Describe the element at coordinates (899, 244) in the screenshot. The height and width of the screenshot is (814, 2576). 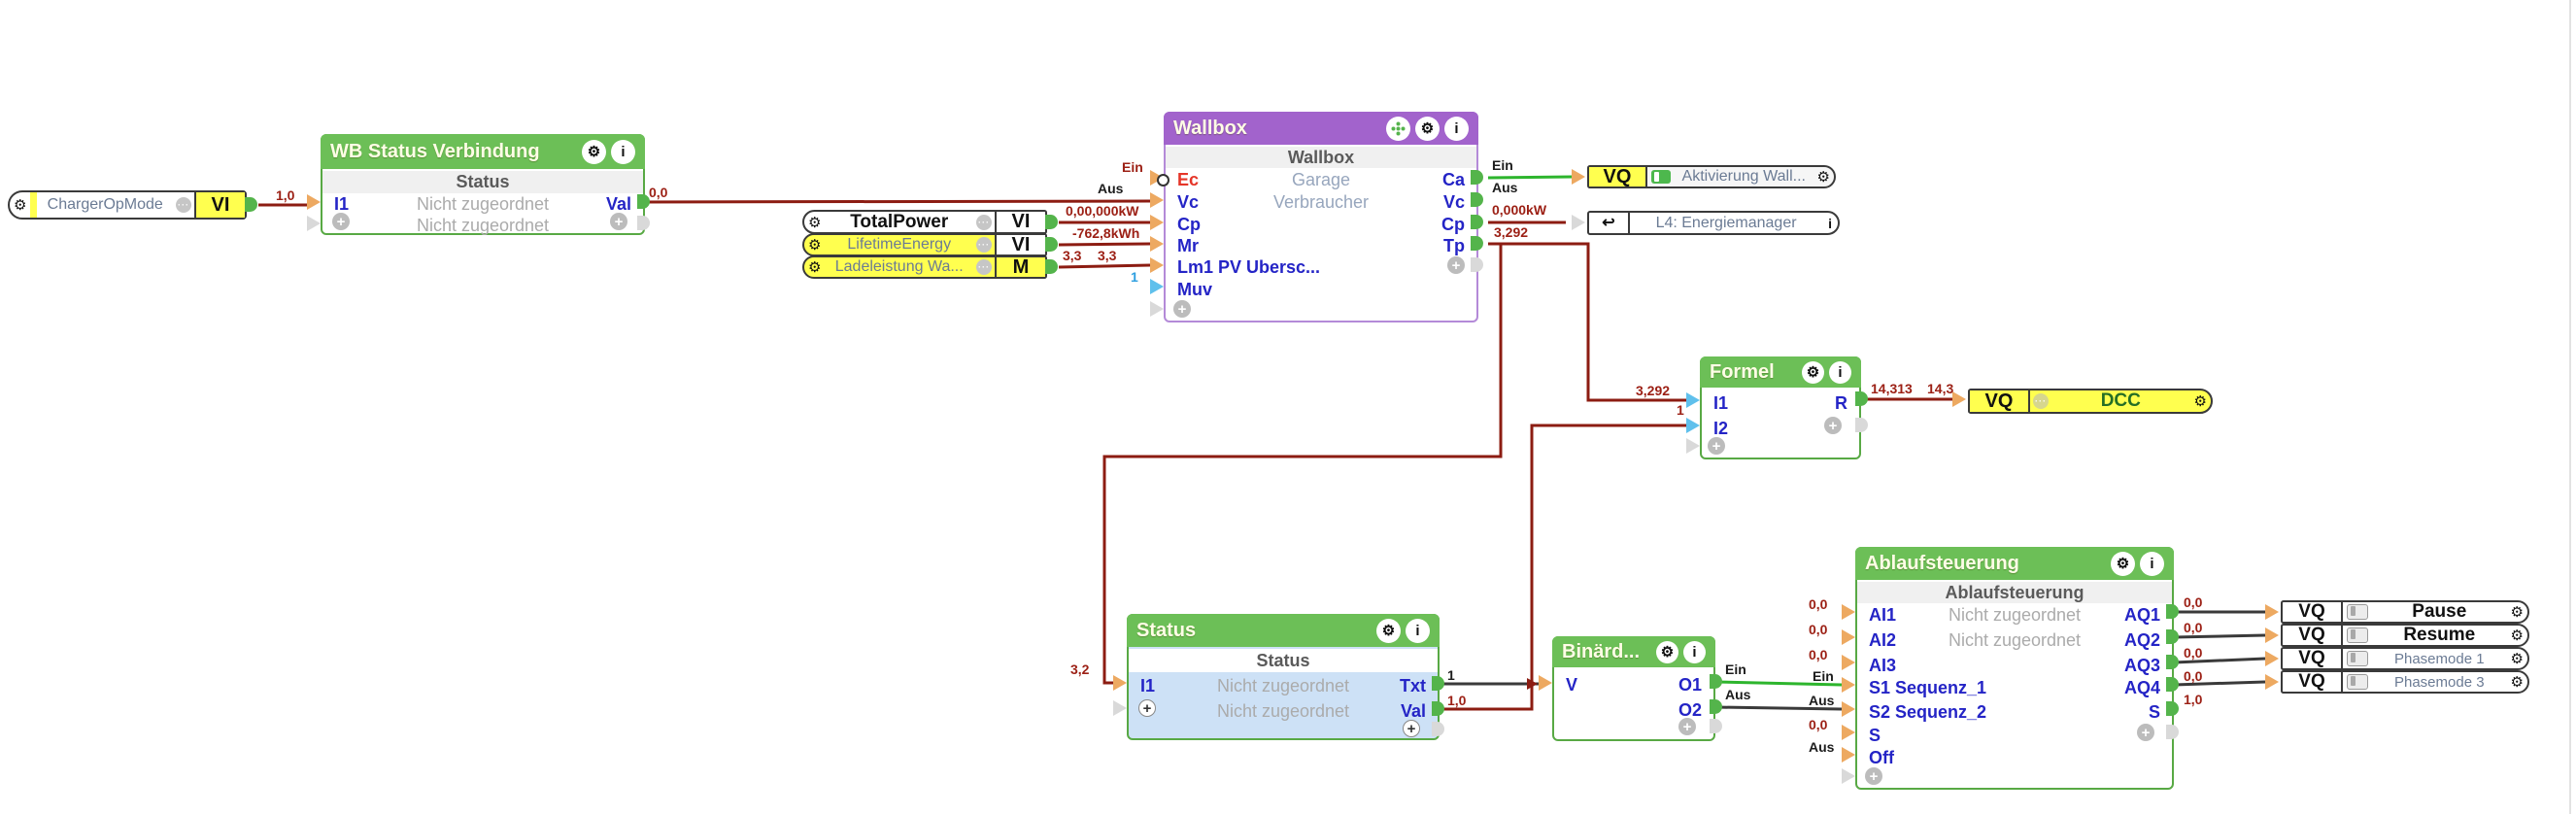
I see `pill-label: LifetimeEnergy` at that location.